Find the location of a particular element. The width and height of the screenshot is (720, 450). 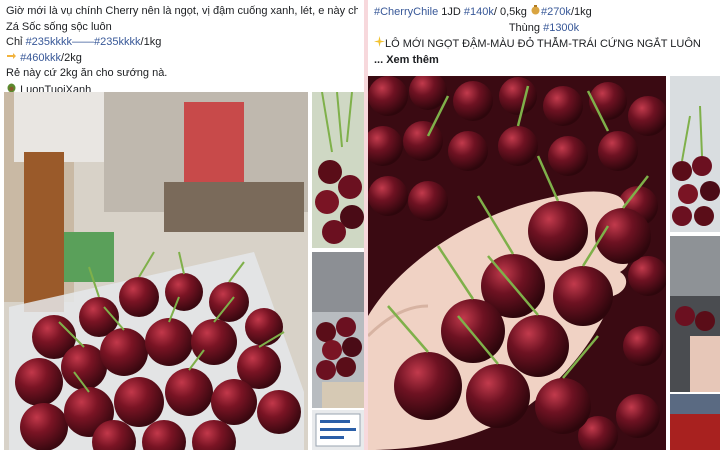

hashtag-460k: #460kkk is located at coordinates (40, 58).